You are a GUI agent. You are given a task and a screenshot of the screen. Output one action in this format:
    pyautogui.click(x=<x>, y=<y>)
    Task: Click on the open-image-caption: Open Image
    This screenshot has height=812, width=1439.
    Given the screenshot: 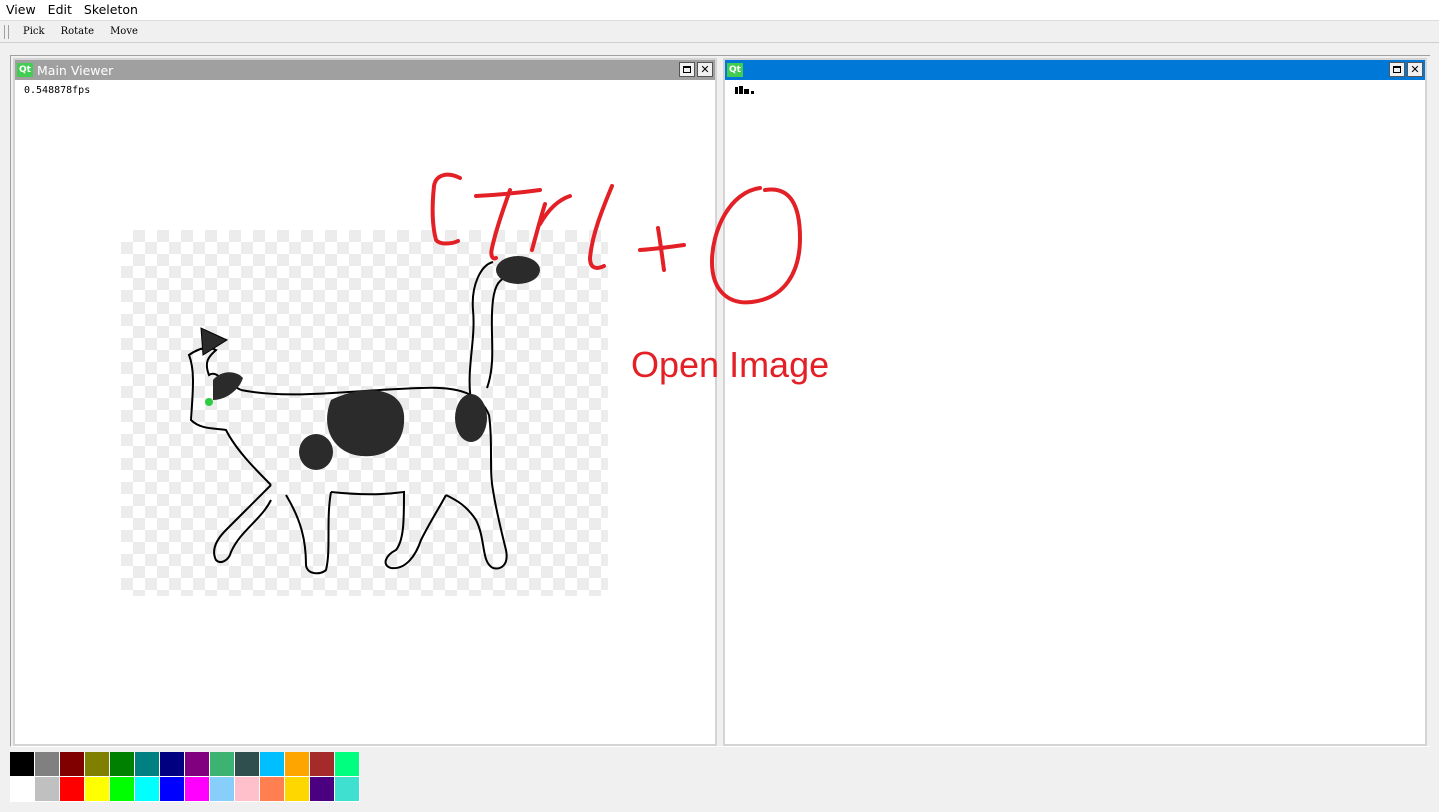 What is the action you would take?
    pyautogui.click(x=730, y=364)
    